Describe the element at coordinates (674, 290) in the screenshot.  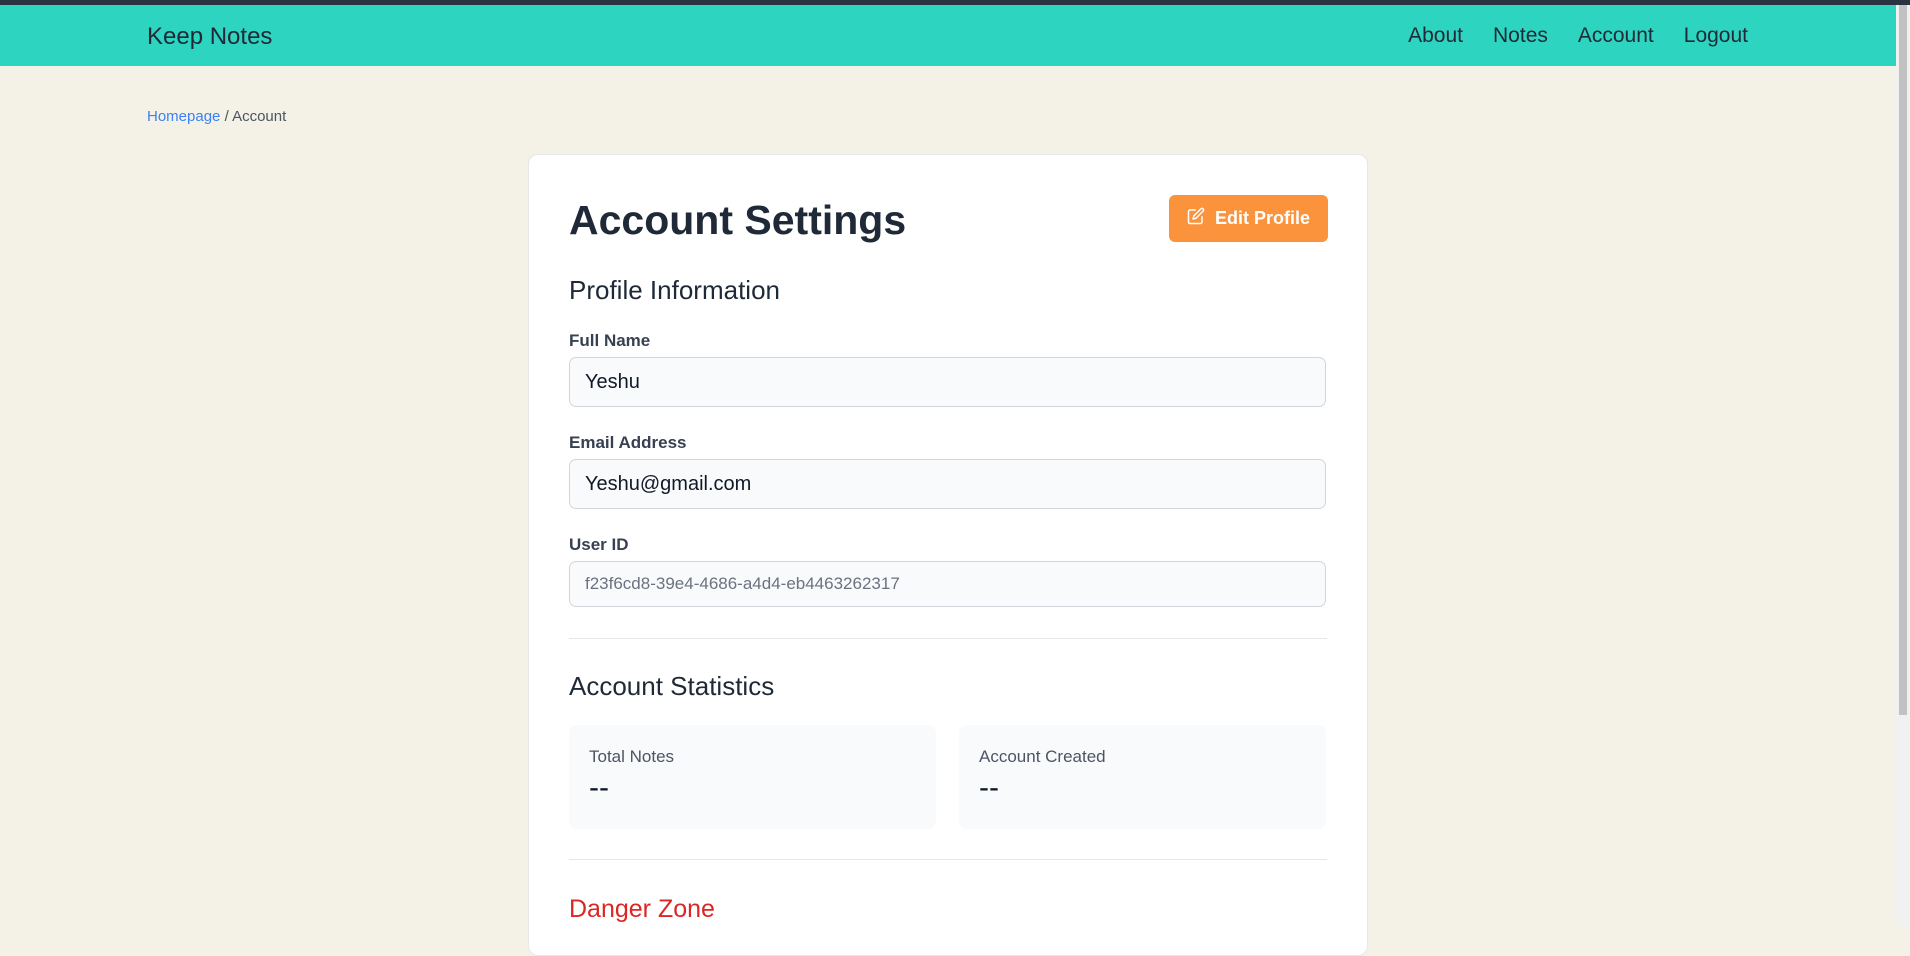
I see `profile-information-heading: Profile Information` at that location.